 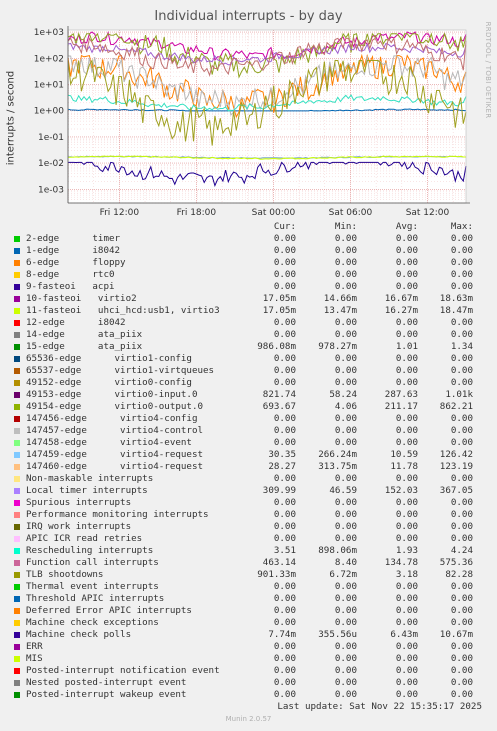 What do you see at coordinates (337, 454) in the screenshot?
I see `legend-min-value: 266.24m` at bounding box center [337, 454].